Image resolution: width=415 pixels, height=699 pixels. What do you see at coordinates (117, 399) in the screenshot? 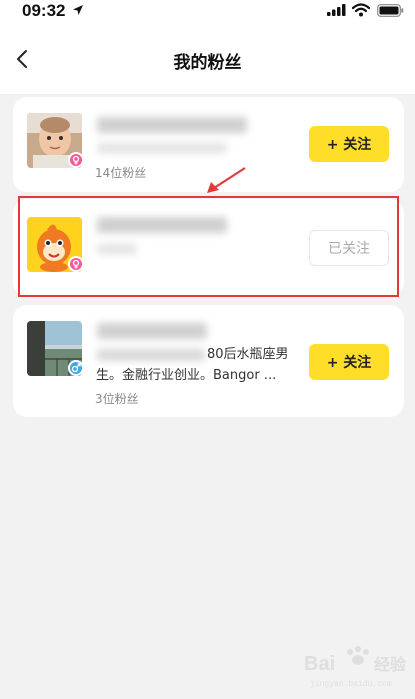
I see `fans-count: 3位粉丝` at bounding box center [117, 399].